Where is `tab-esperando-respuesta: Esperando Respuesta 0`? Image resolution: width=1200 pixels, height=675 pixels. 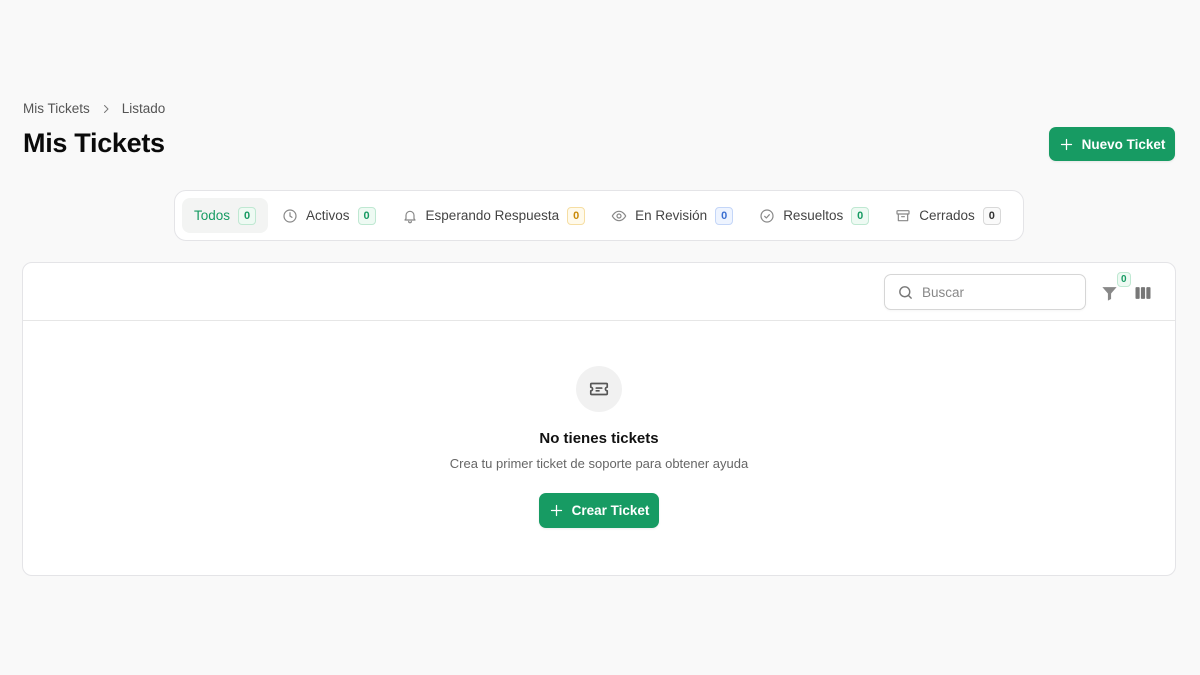 tab-esperando-respuesta: Esperando Respuesta 0 is located at coordinates (494, 215).